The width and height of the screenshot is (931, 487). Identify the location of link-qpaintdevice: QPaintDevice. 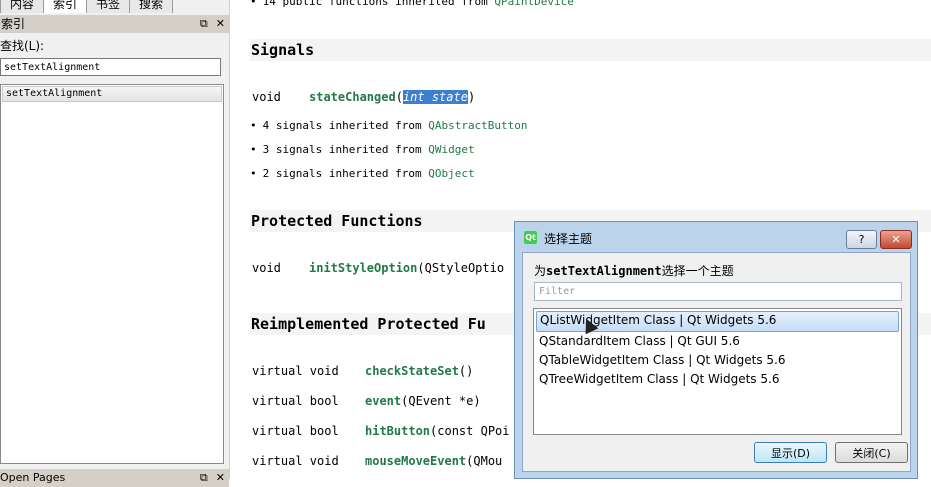
(533, 4).